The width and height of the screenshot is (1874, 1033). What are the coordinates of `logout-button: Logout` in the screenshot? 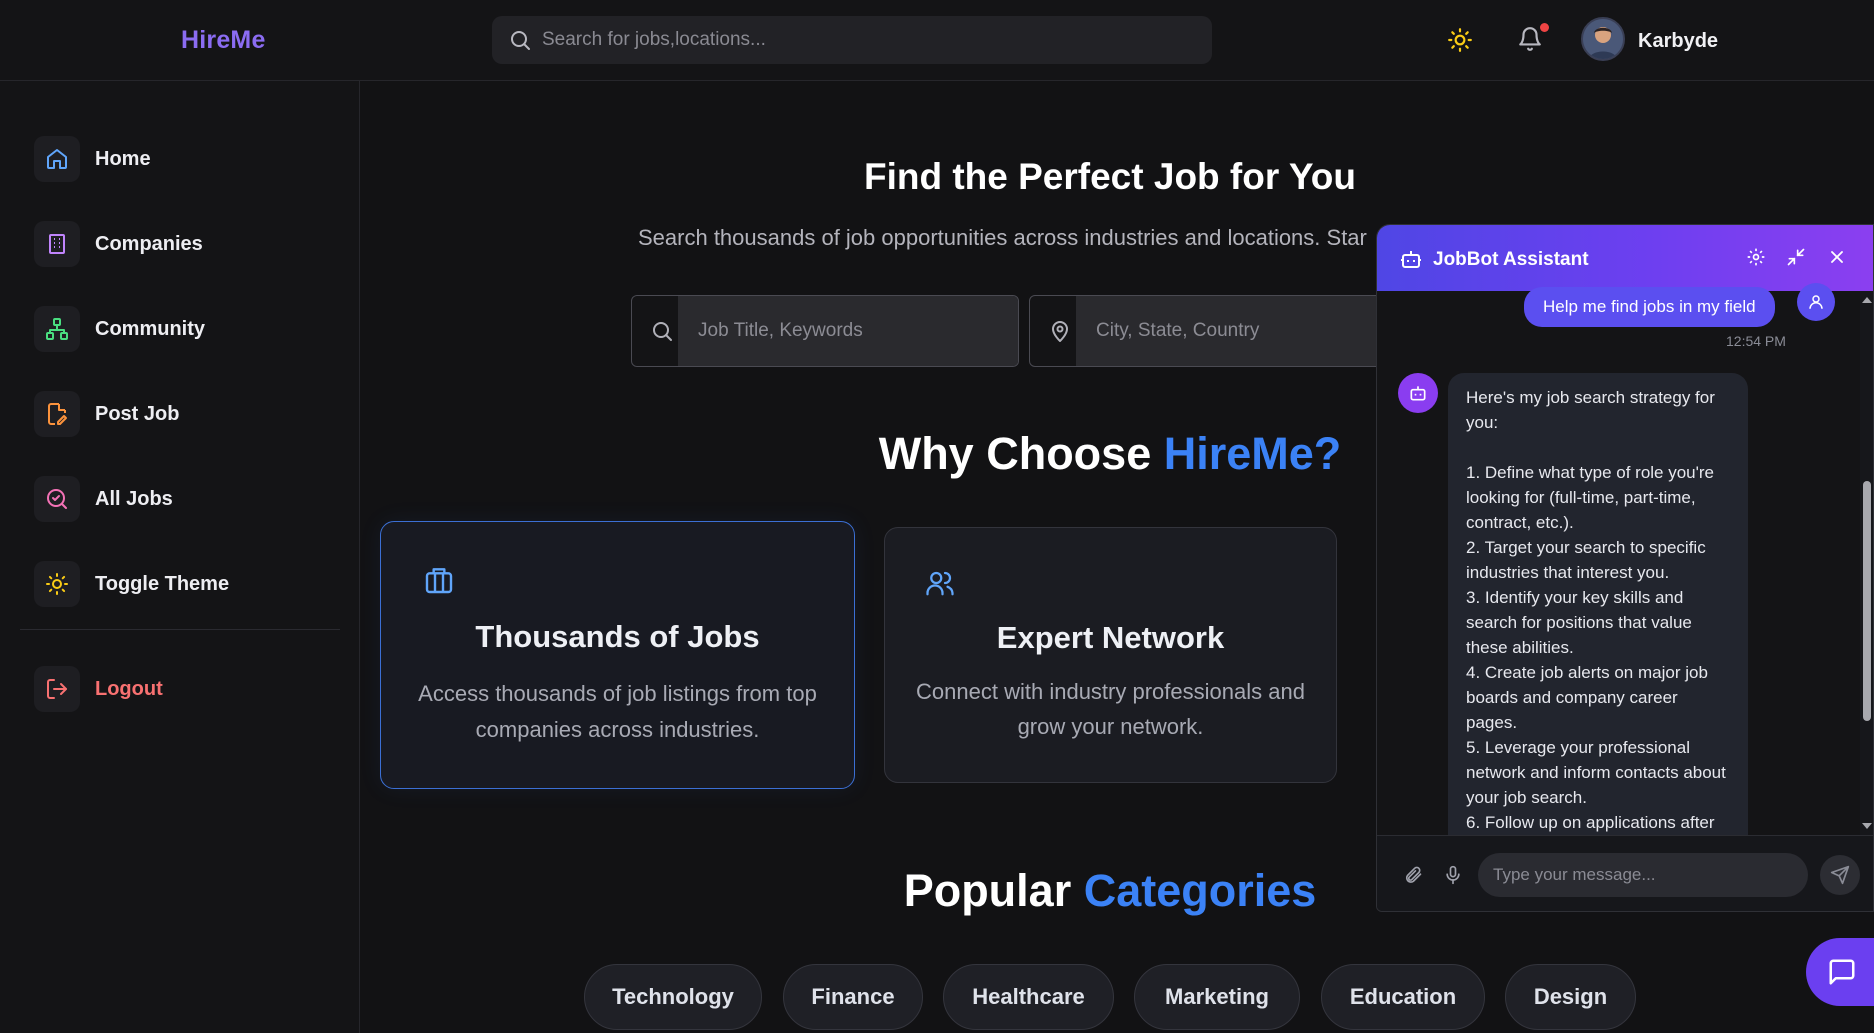 It's located at (189, 689).